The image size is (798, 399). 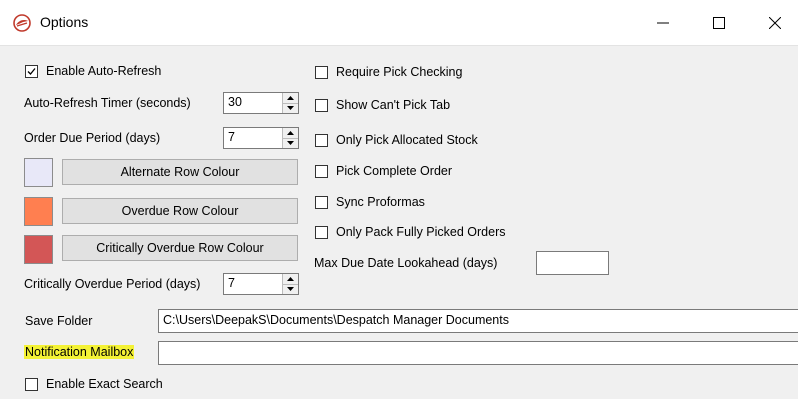 I want to click on sync-proformas-checkbox: Sync Proformas, so click(x=370, y=202).